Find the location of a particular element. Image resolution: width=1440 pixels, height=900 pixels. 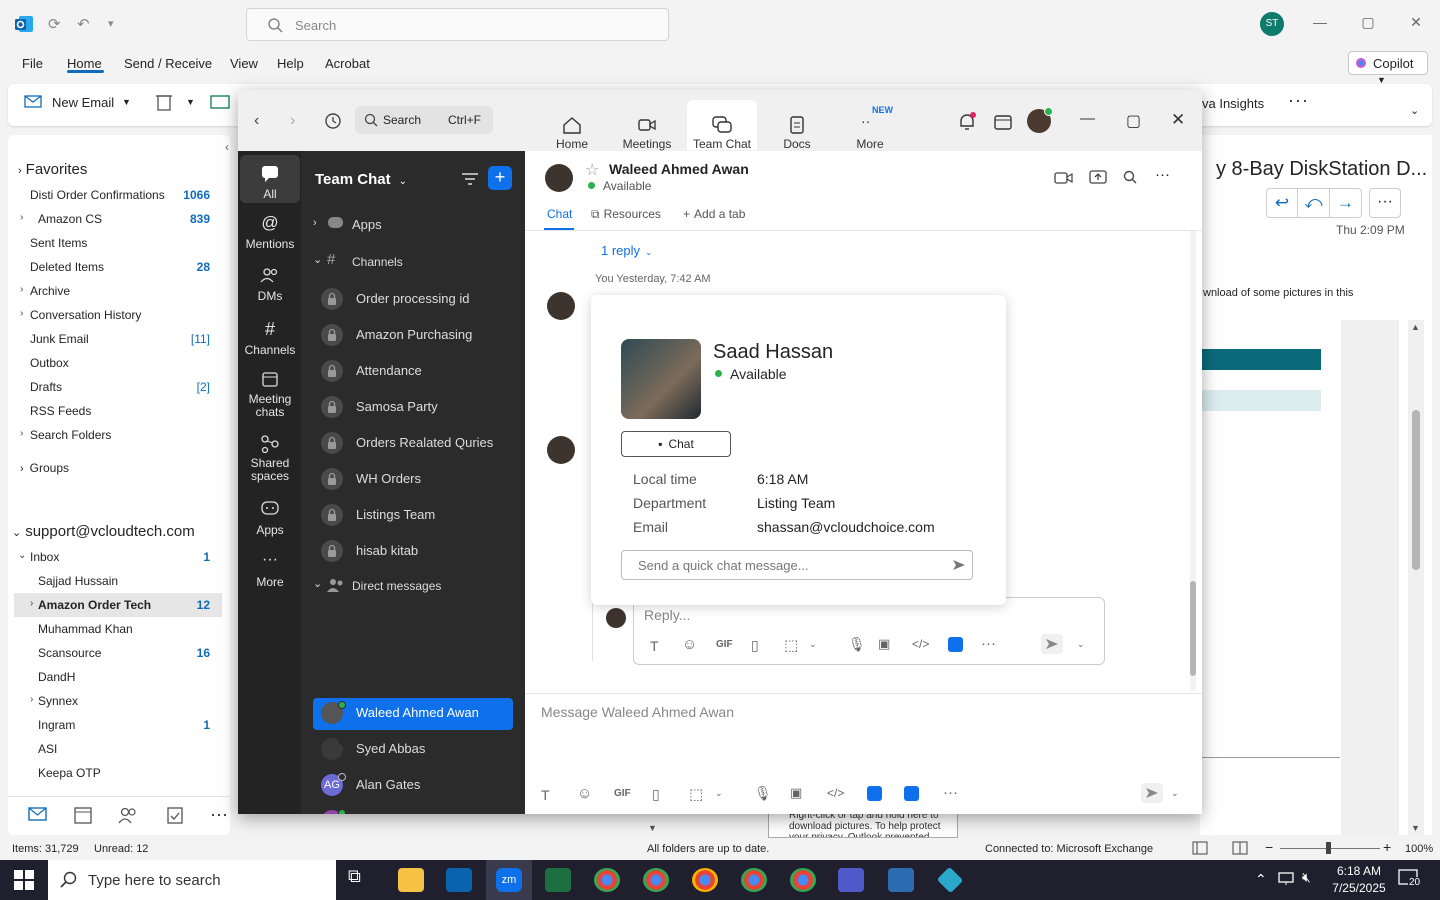

delete-icon is located at coordinates (164, 102).